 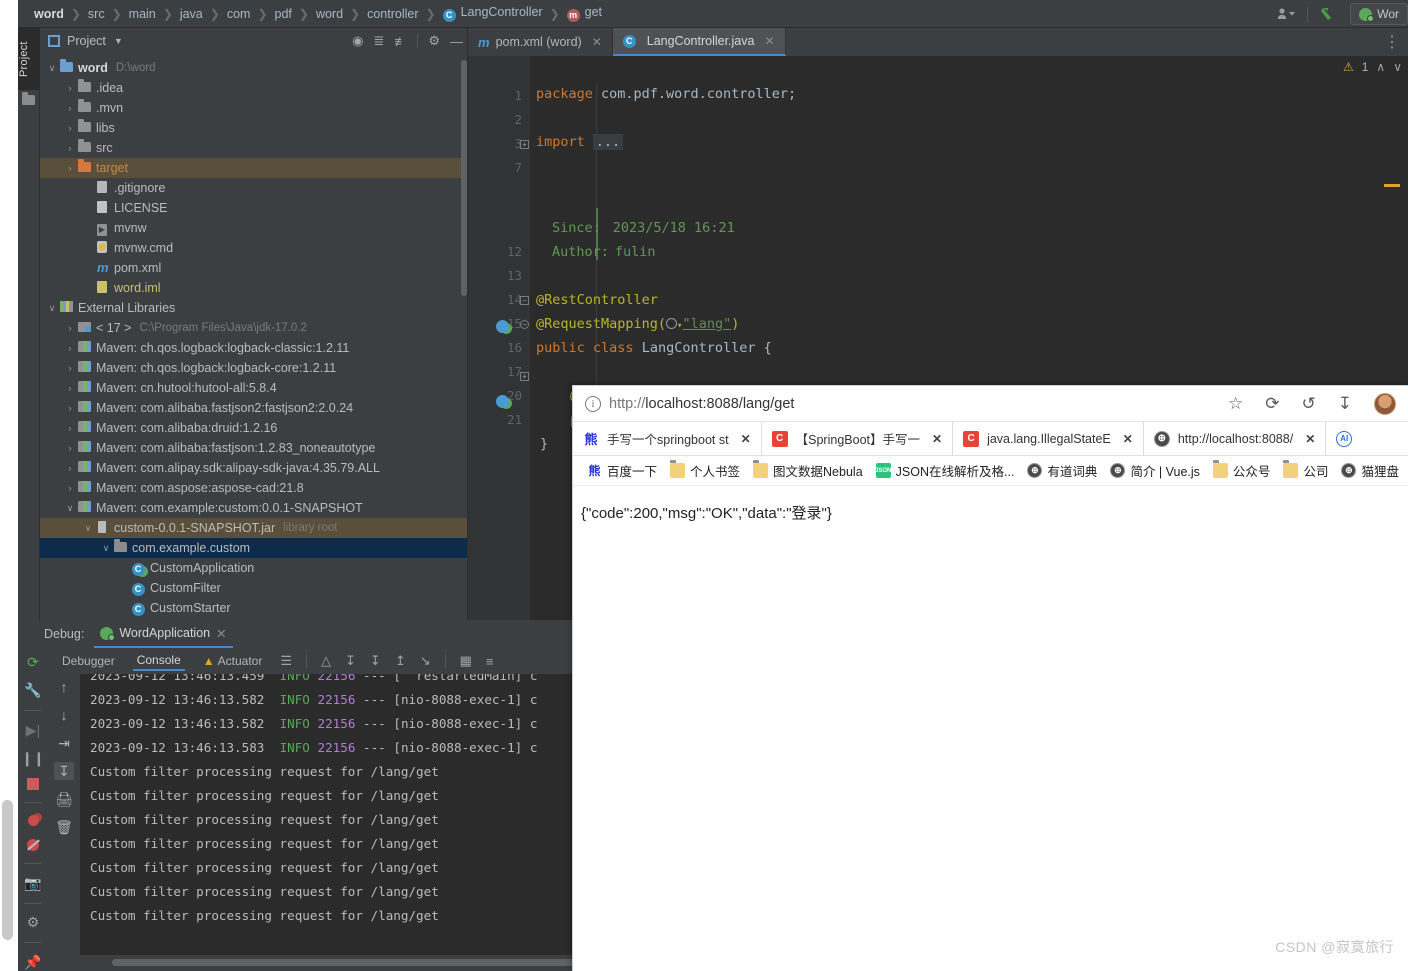 I want to click on green-arrow-icon, so click(x=1329, y=14).